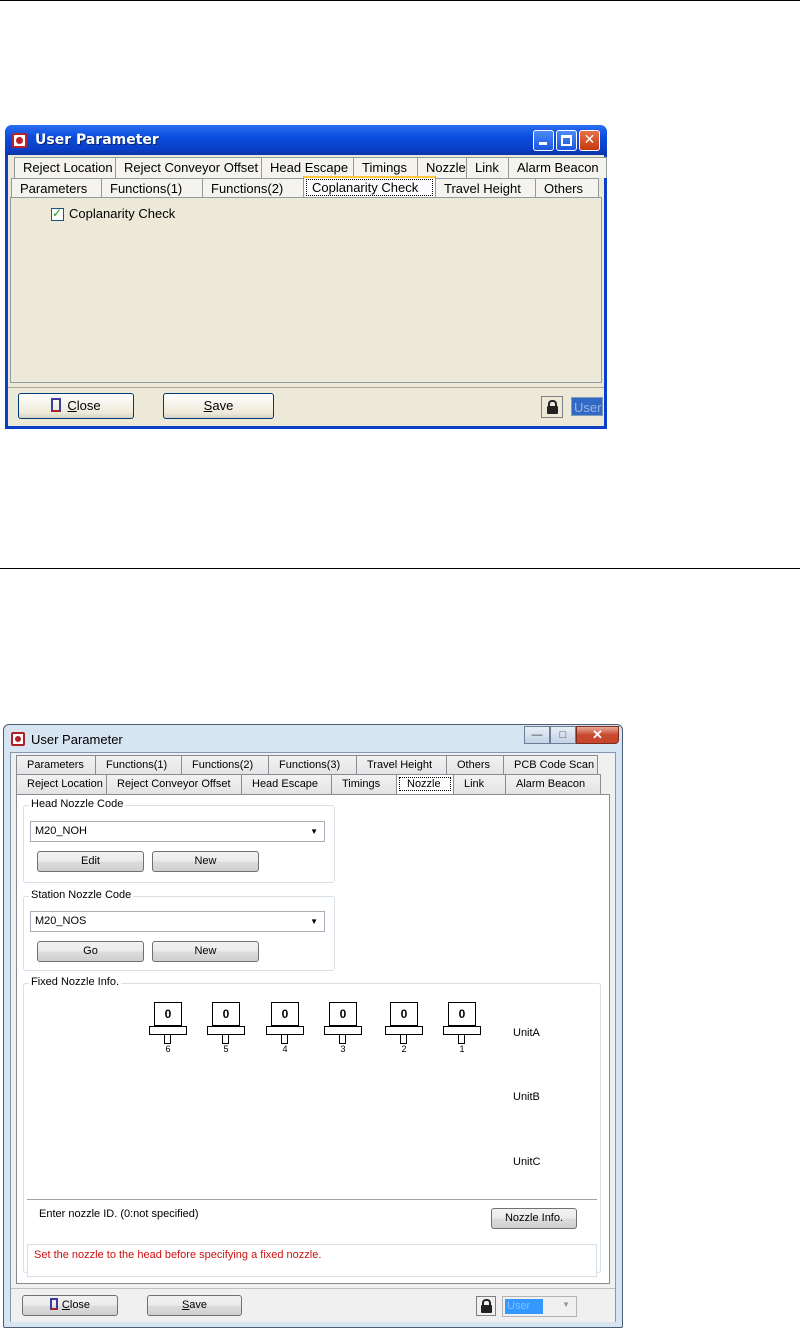 The width and height of the screenshot is (800, 1333). I want to click on head-nozzle-group: Head Nozzle Code M20_NOH ▼ Edit New, so click(179, 840).